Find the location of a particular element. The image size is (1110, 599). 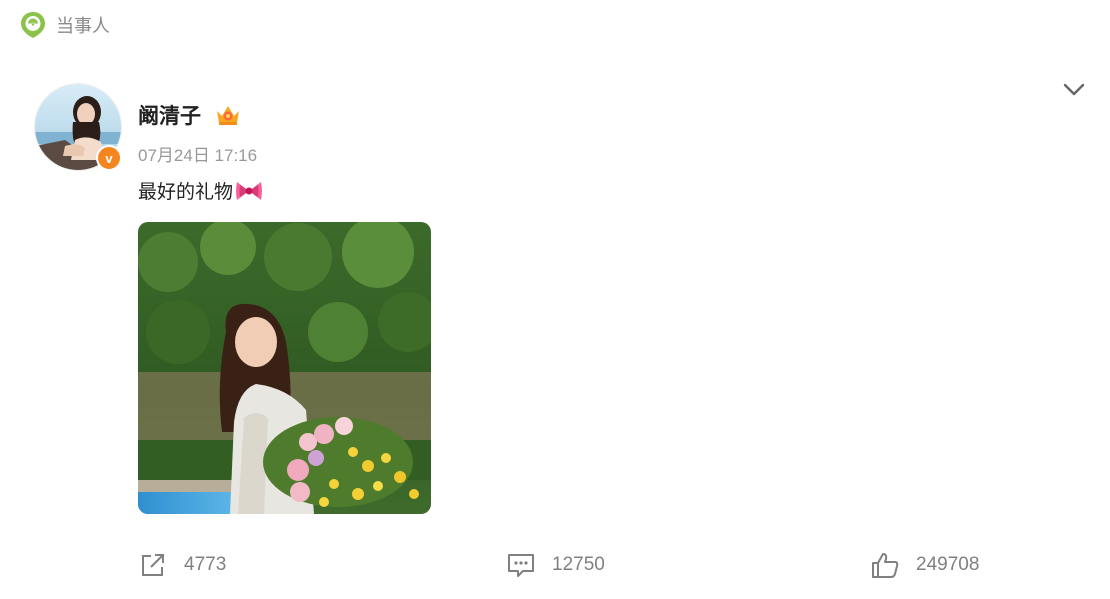

author-name: 阚清子 is located at coordinates (169, 115).